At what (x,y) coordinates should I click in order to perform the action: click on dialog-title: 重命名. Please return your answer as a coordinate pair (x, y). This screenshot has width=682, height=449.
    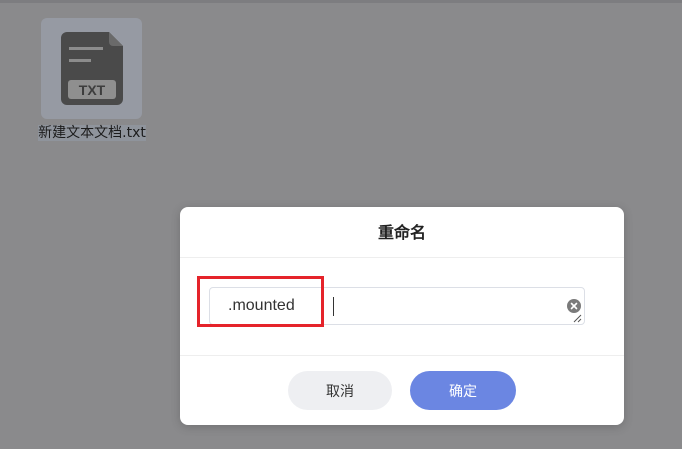
    Looking at the image, I should click on (401, 232).